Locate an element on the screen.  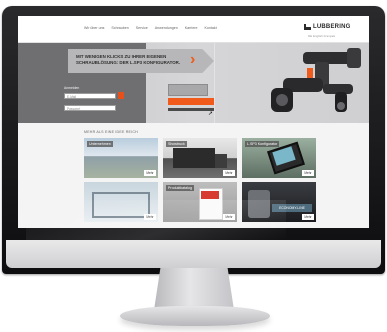
tile-label: L.SP3 Konfigurator is located at coordinates (262, 144).